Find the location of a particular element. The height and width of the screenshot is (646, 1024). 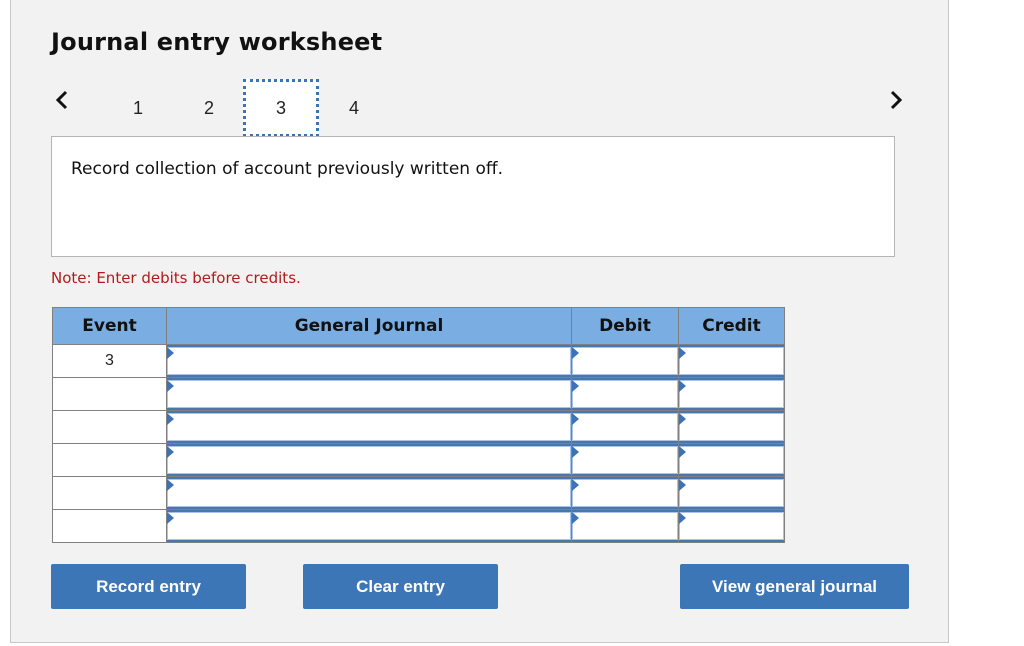

next-step-button is located at coordinates (896, 100).